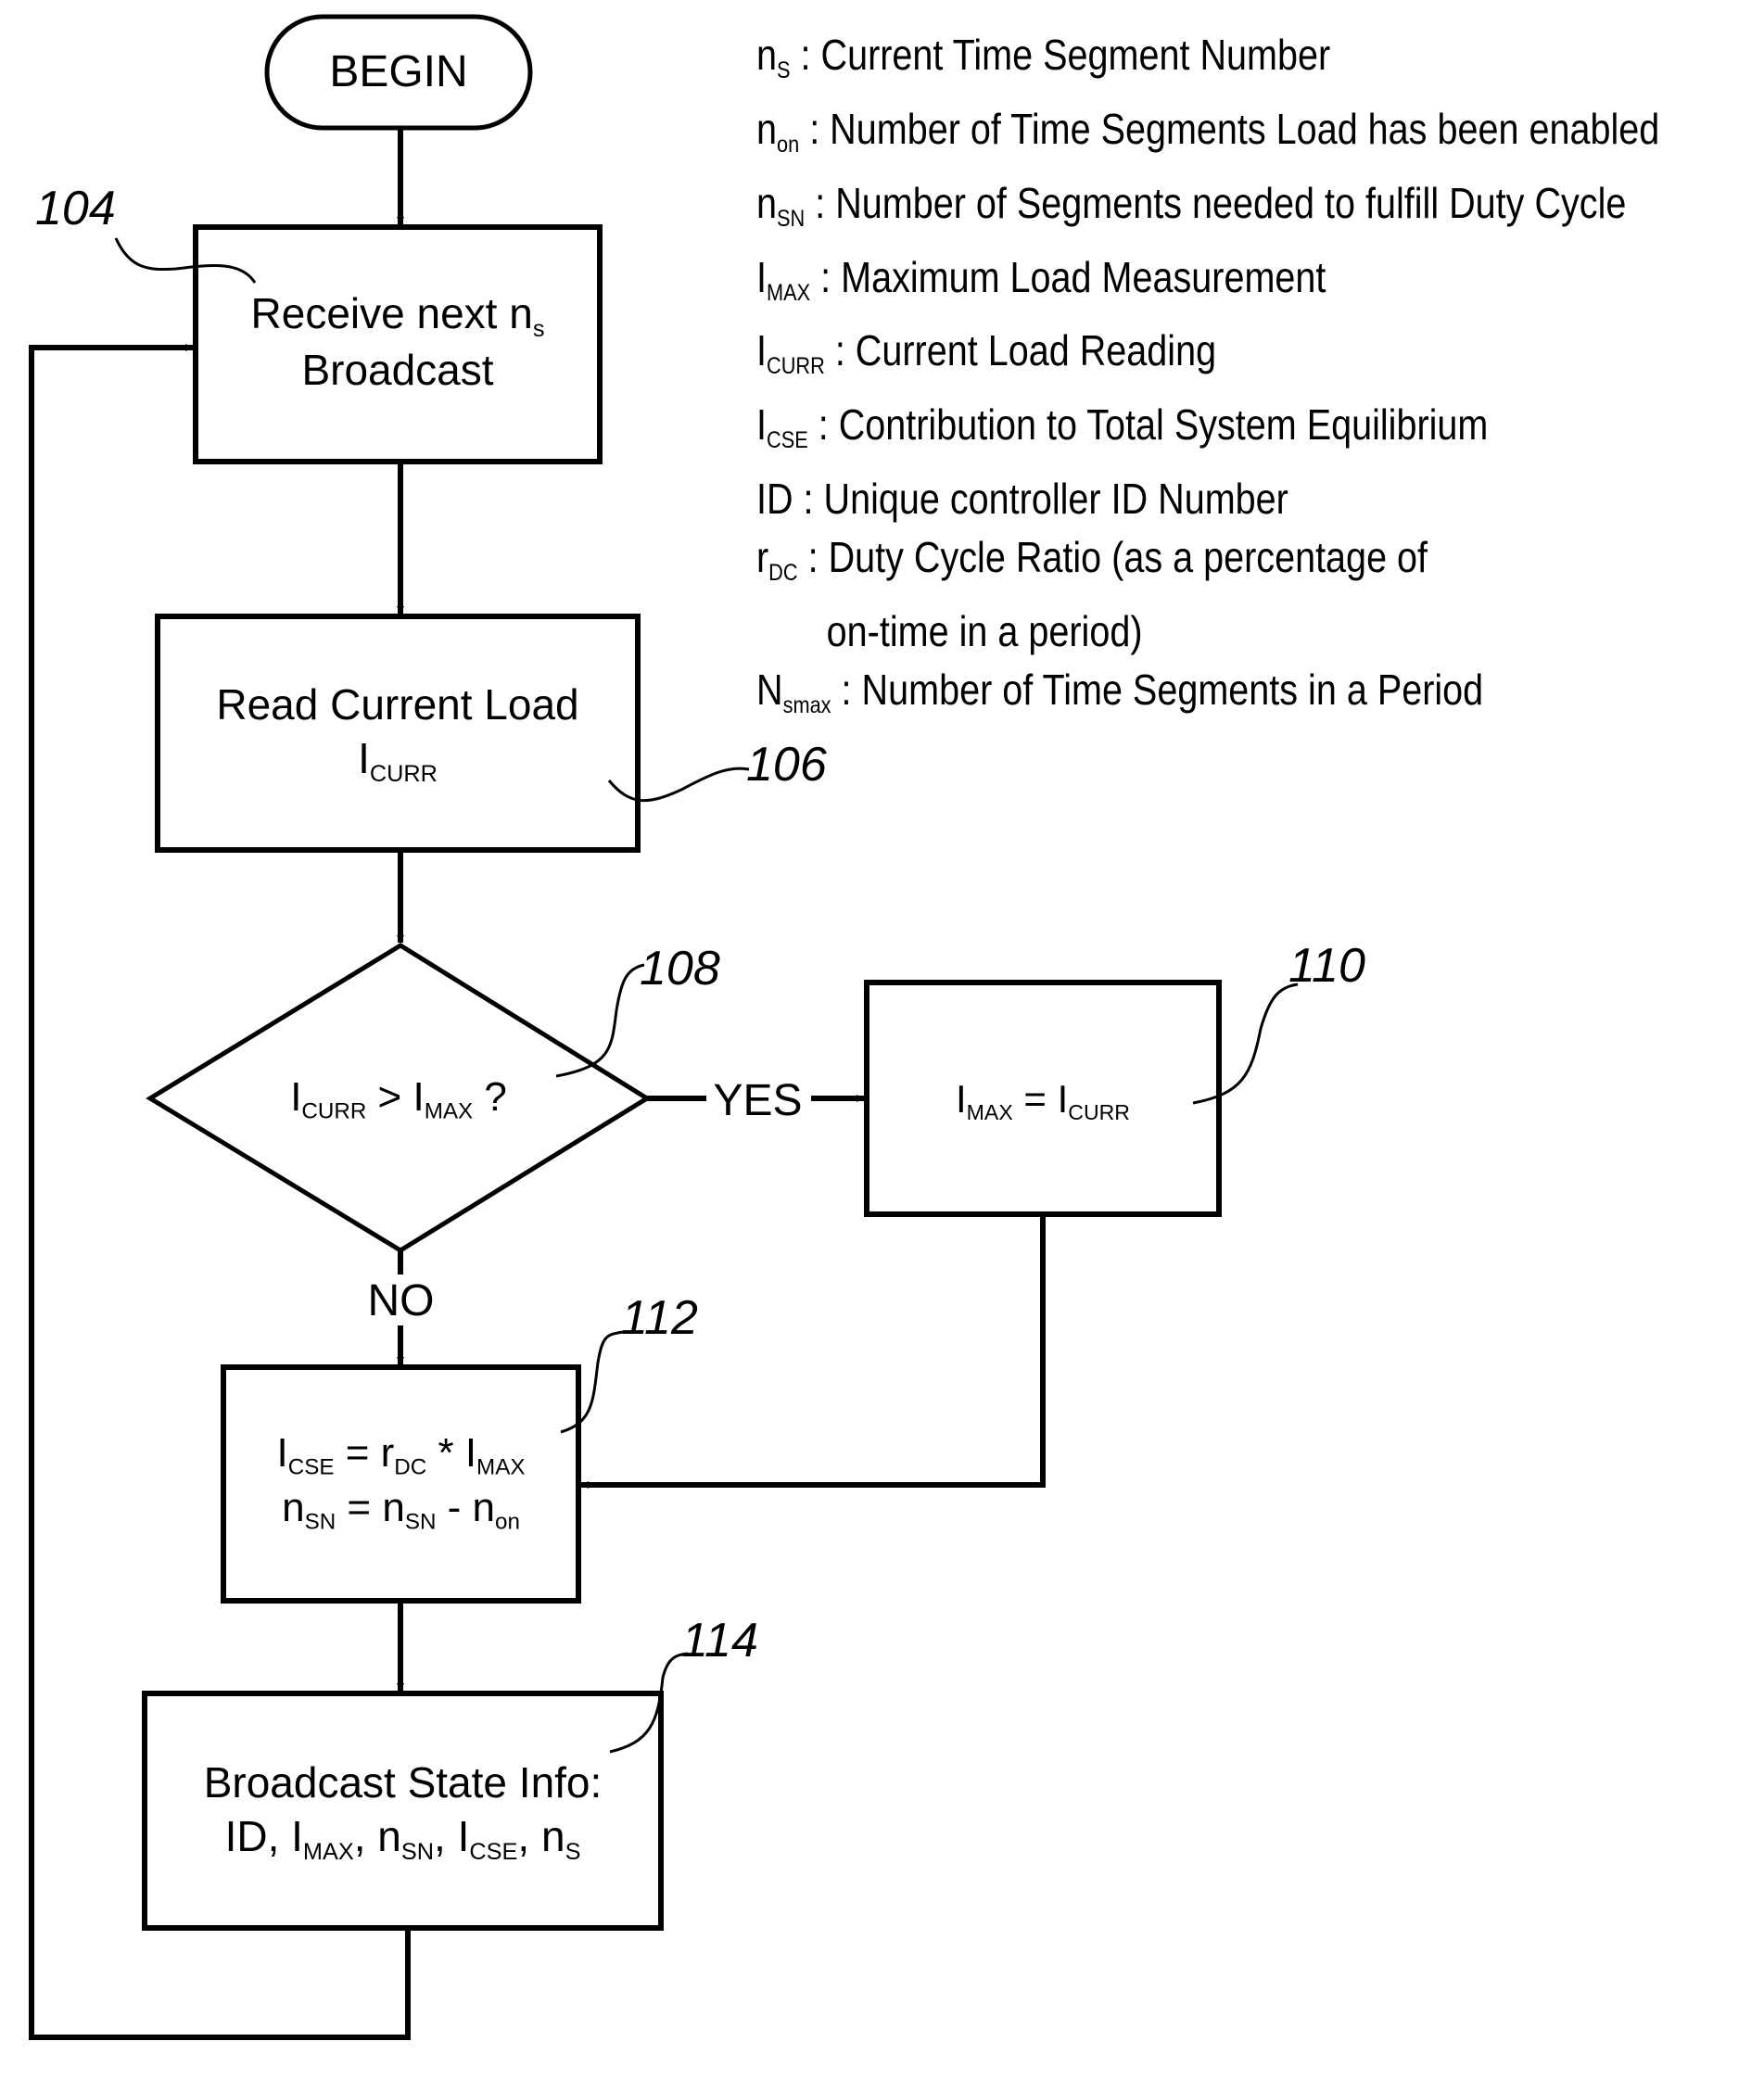 The width and height of the screenshot is (1764, 2092). What do you see at coordinates (1043, 1101) in the screenshot?
I see `step-110-text: IMAX = ICURR` at bounding box center [1043, 1101].